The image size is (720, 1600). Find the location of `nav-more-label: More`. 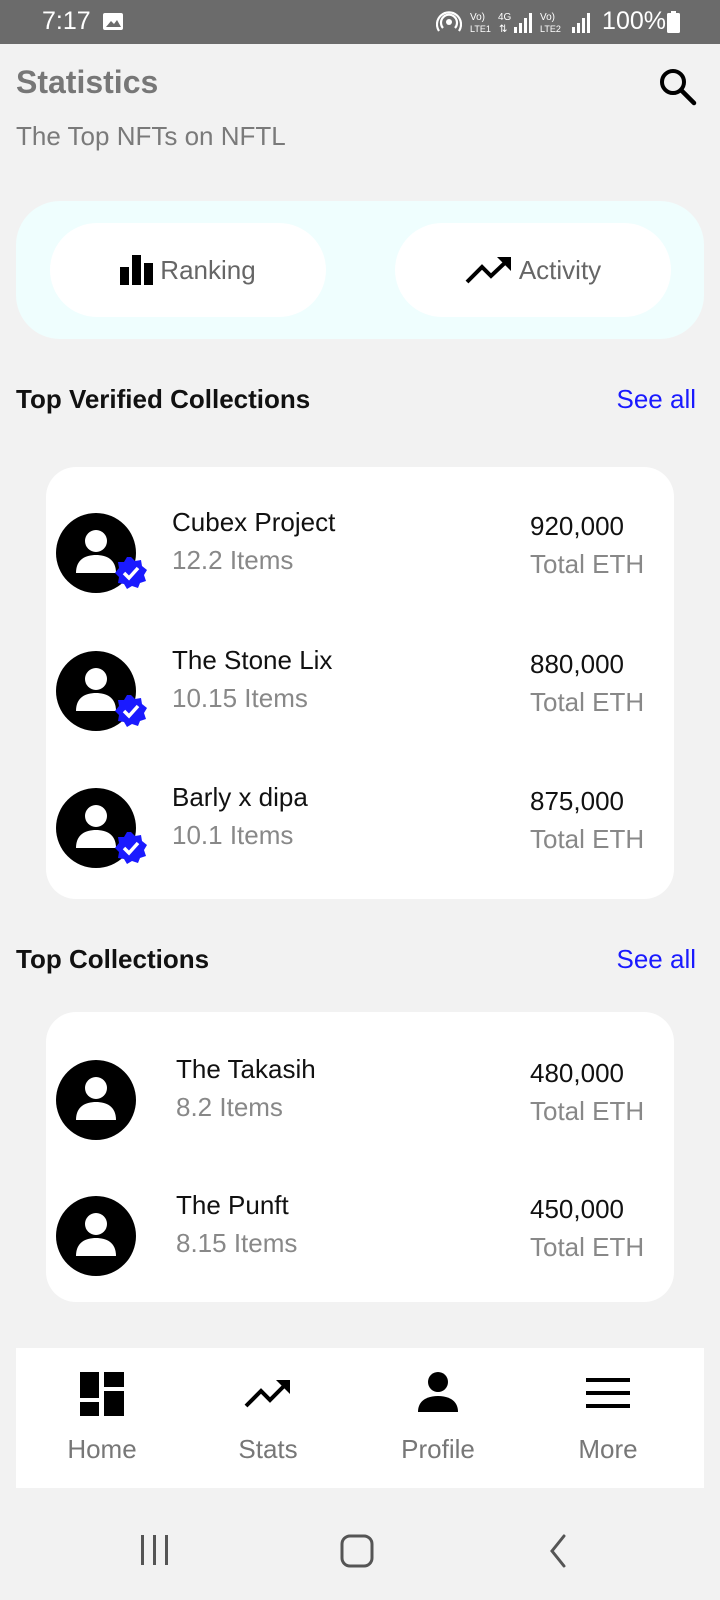

nav-more-label: More is located at coordinates (608, 1449).